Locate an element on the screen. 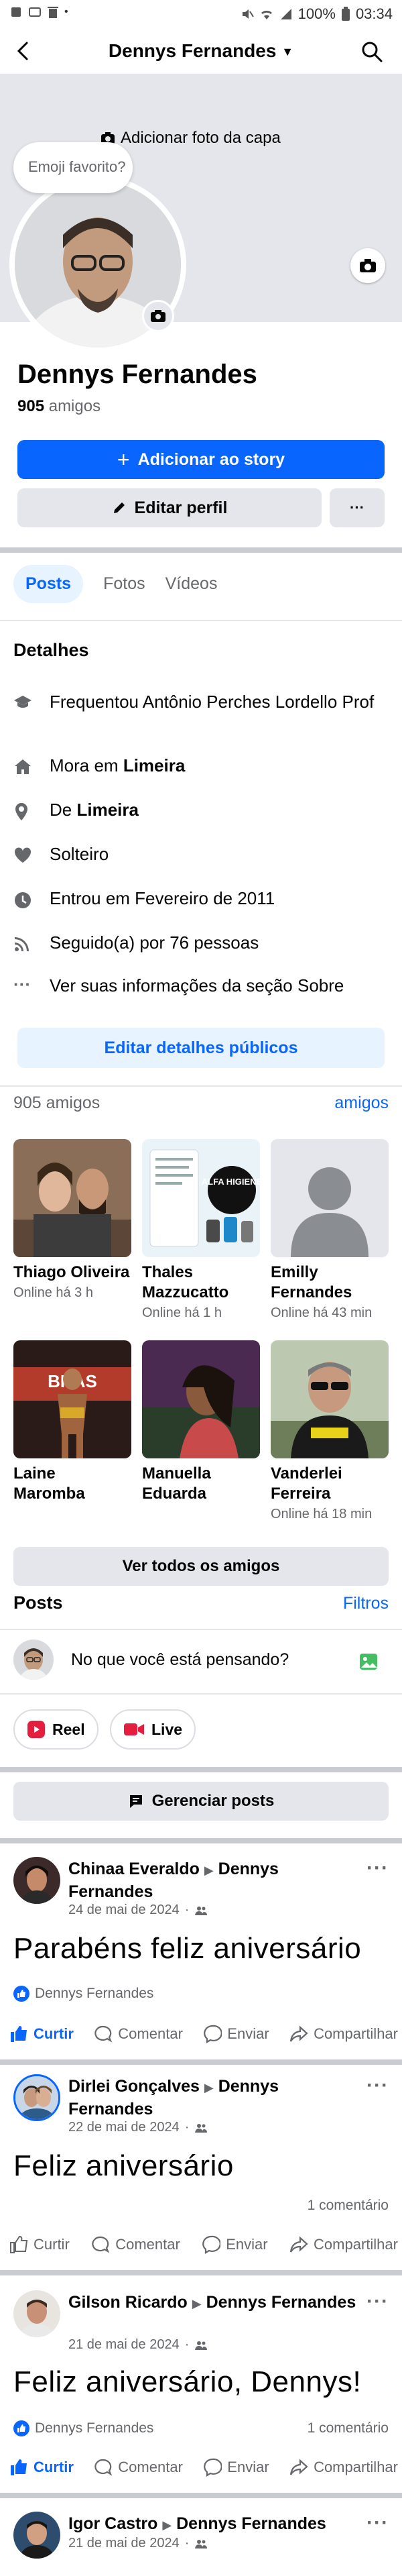 Image resolution: width=402 pixels, height=2576 pixels. friend-card: Vanderlei Ferreira Online há 18 min is located at coordinates (330, 1431).